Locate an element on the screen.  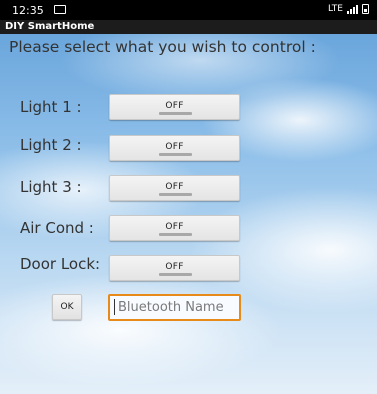
network-type: LTE is located at coordinates (335, 9).